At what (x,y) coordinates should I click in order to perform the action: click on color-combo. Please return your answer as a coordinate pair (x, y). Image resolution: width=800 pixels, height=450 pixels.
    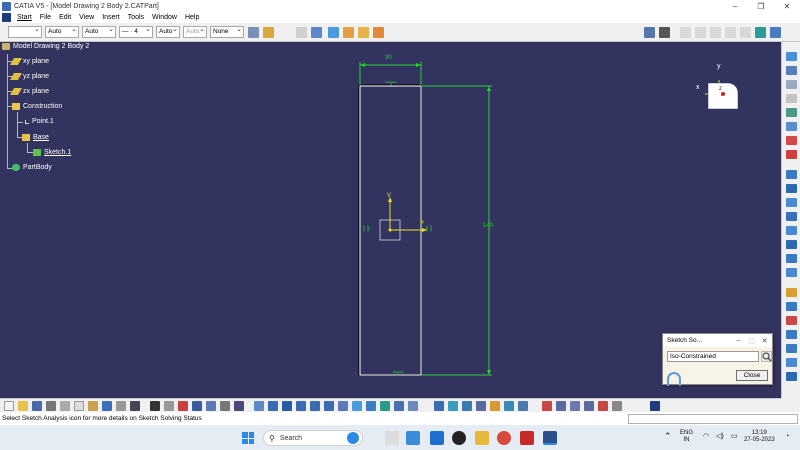
    Looking at the image, I should click on (25, 32).